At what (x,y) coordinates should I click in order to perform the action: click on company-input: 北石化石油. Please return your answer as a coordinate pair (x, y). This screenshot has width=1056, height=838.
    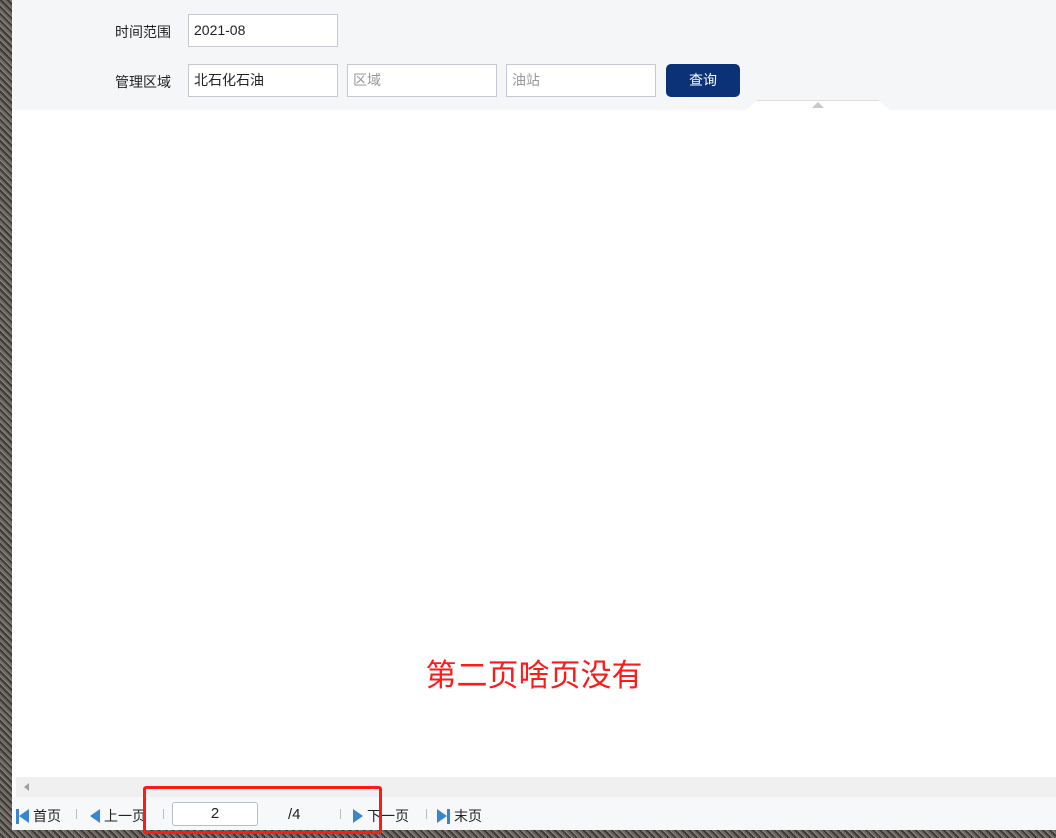
    Looking at the image, I should click on (263, 80).